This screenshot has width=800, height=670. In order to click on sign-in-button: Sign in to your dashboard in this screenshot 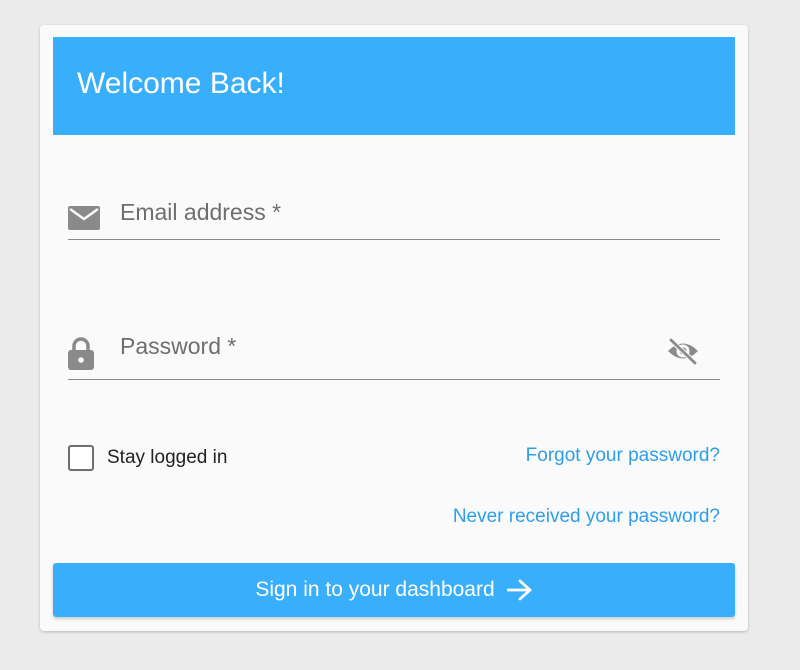, I will do `click(394, 590)`.